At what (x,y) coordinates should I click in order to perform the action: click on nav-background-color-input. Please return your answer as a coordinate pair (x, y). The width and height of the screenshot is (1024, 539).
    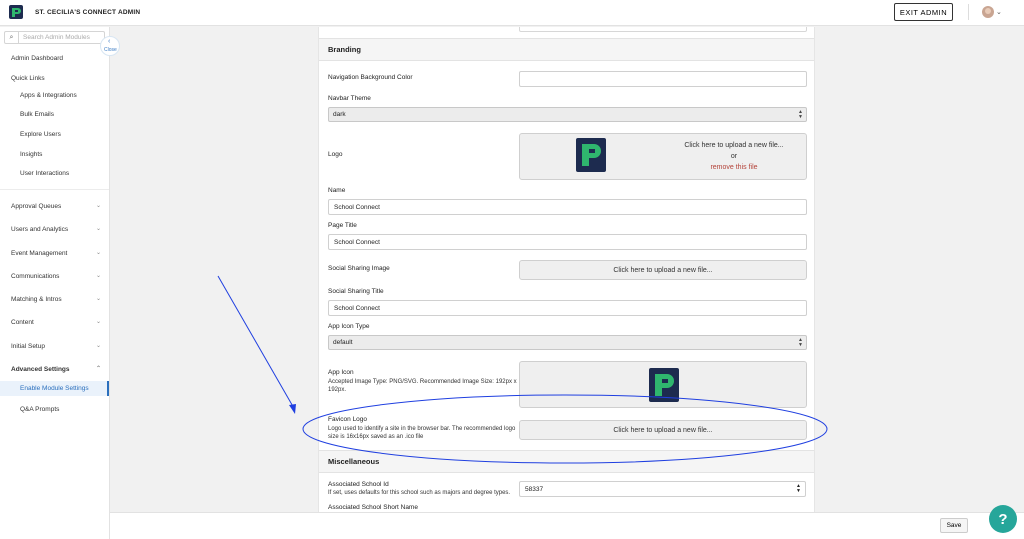
    Looking at the image, I should click on (663, 79).